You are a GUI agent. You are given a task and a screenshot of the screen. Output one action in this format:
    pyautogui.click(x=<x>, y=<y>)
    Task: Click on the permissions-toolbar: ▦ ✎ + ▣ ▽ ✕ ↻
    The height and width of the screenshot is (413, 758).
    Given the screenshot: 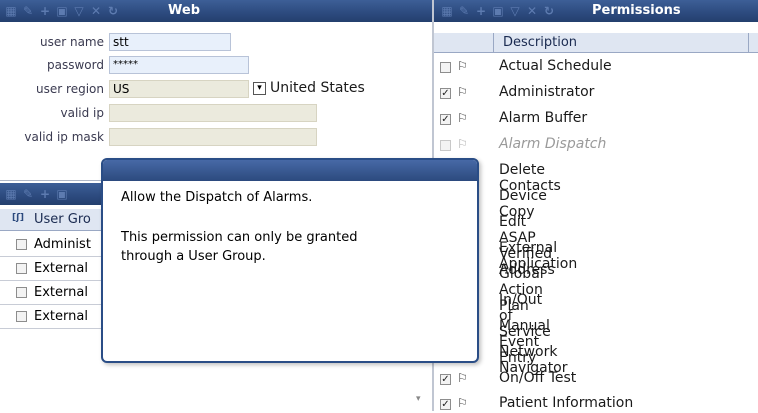 What is the action you would take?
    pyautogui.click(x=498, y=11)
    